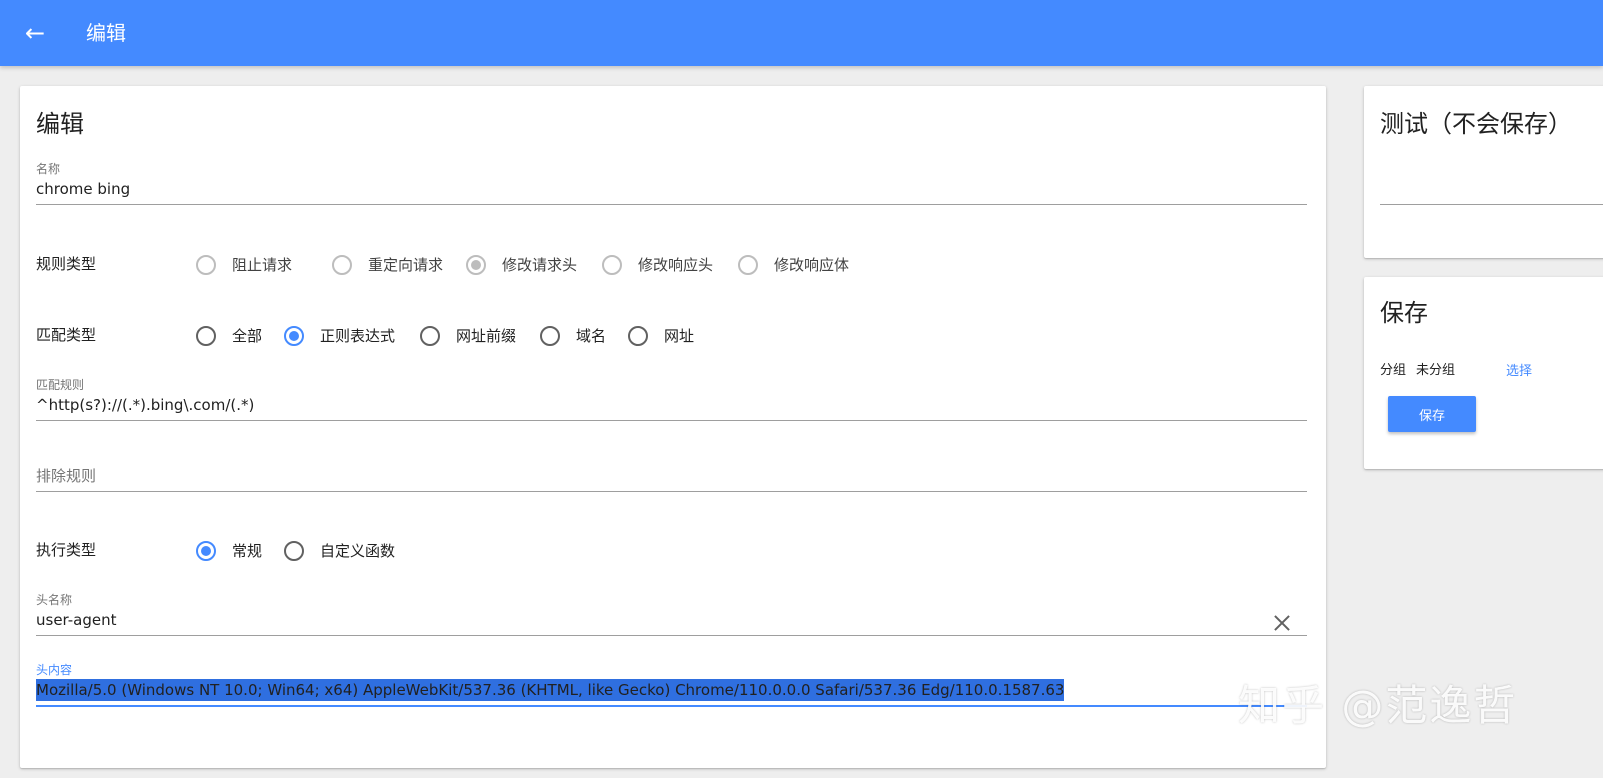 The height and width of the screenshot is (778, 1603). I want to click on rule-type-option-modify-request-header: 修改请求头, so click(521, 265).